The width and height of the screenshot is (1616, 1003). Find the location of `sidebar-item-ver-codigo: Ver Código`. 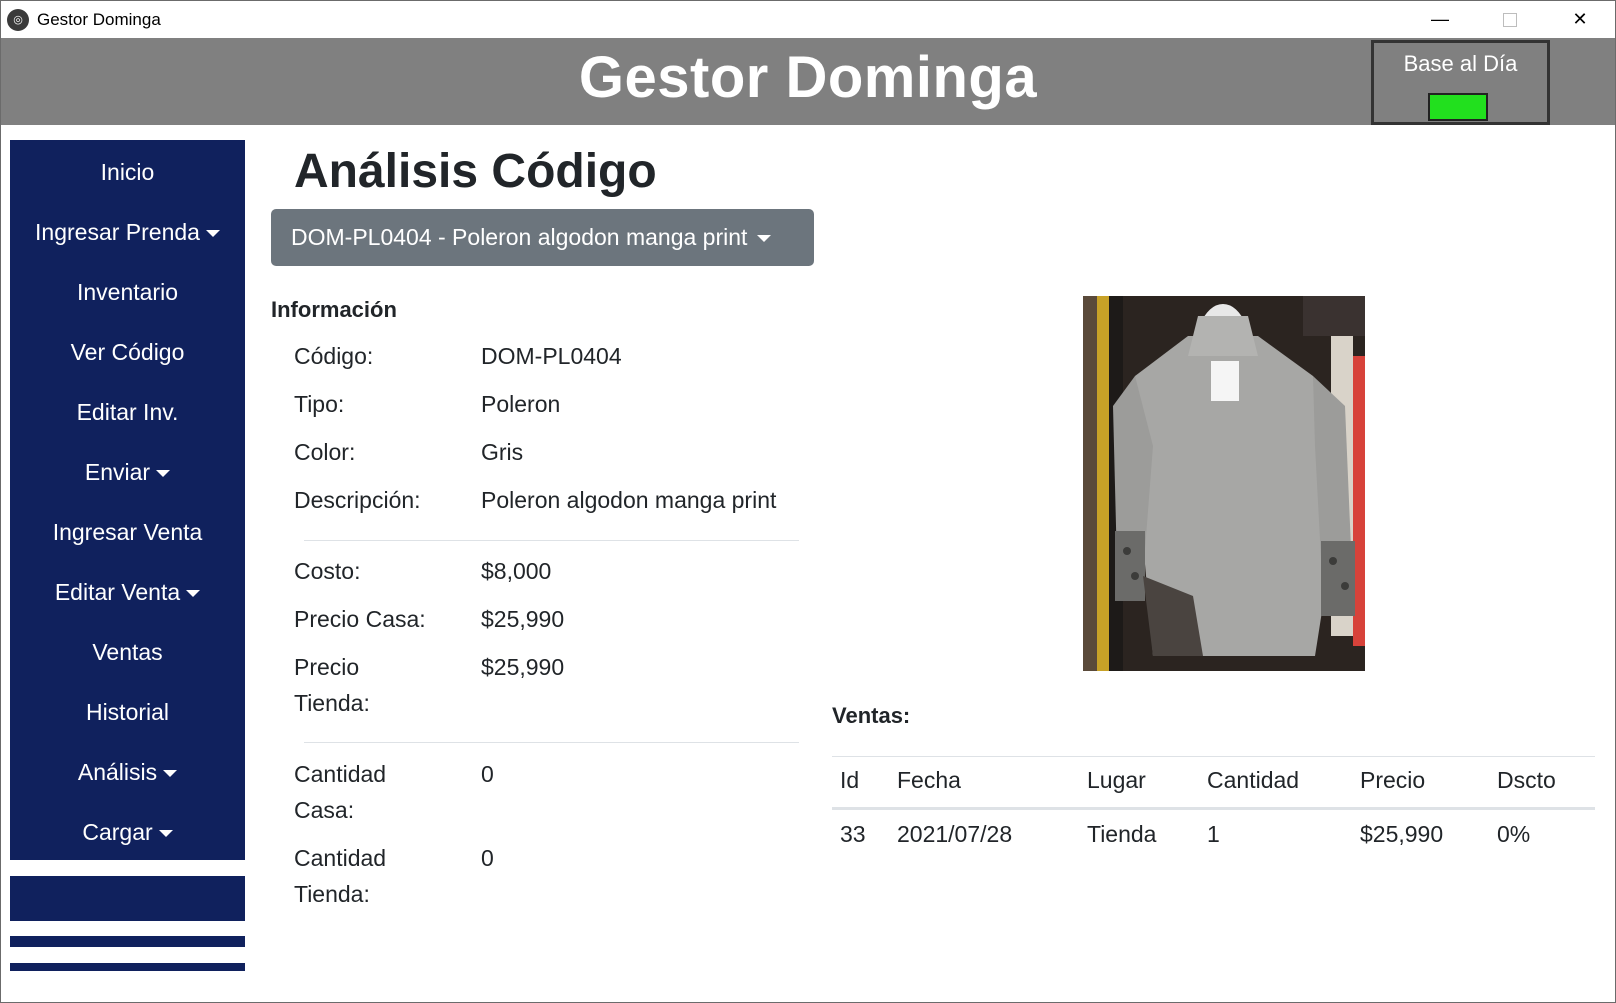

sidebar-item-ver-codigo: Ver Código is located at coordinates (127, 352).